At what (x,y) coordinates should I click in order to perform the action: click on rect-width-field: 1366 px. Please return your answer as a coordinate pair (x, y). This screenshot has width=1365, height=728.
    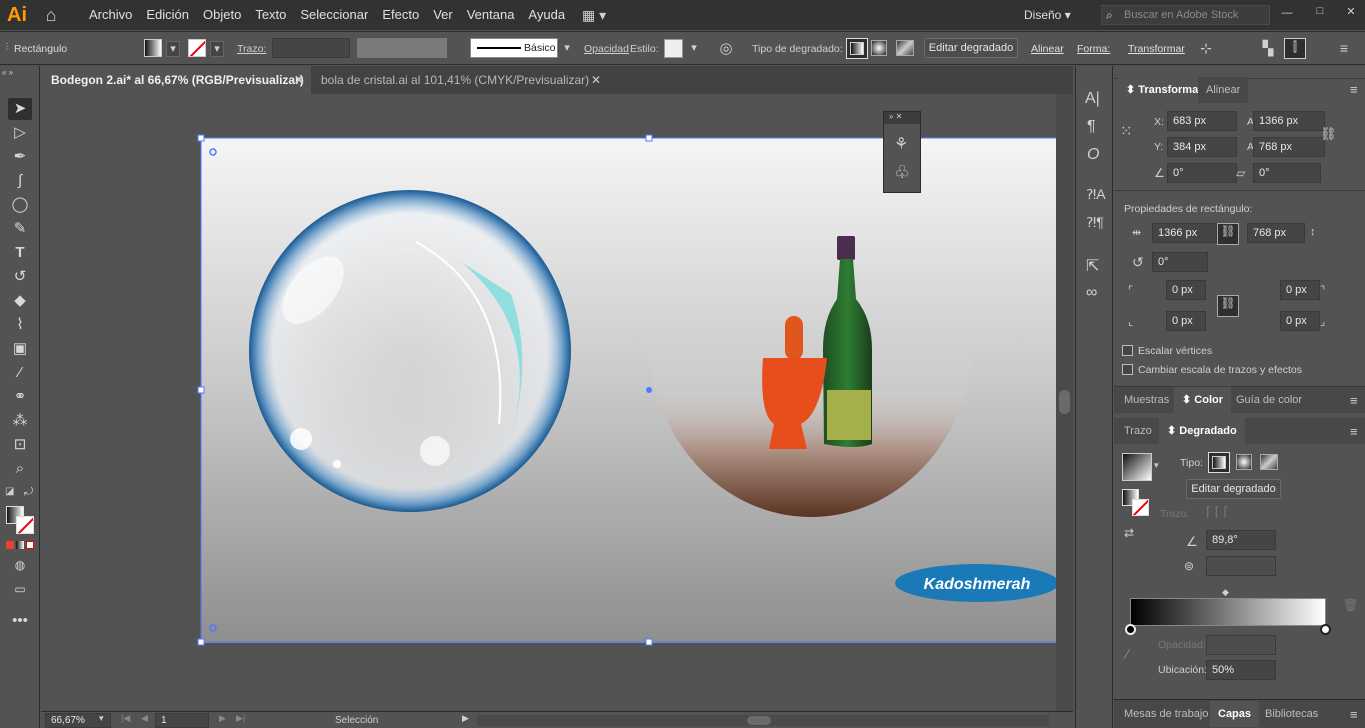
    Looking at the image, I should click on (1184, 233).